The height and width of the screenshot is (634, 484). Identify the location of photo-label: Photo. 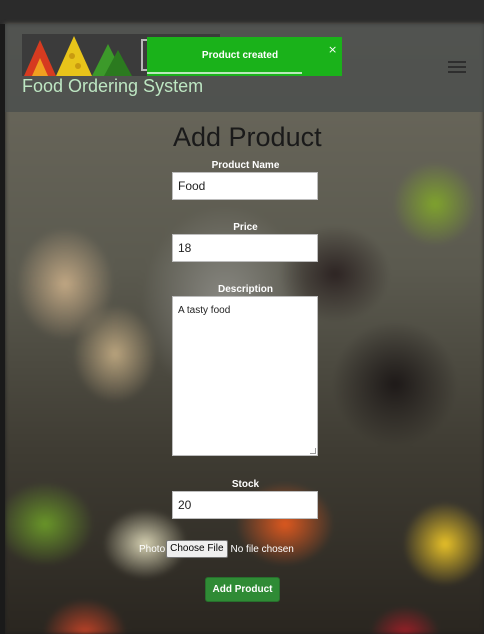
(152, 549).